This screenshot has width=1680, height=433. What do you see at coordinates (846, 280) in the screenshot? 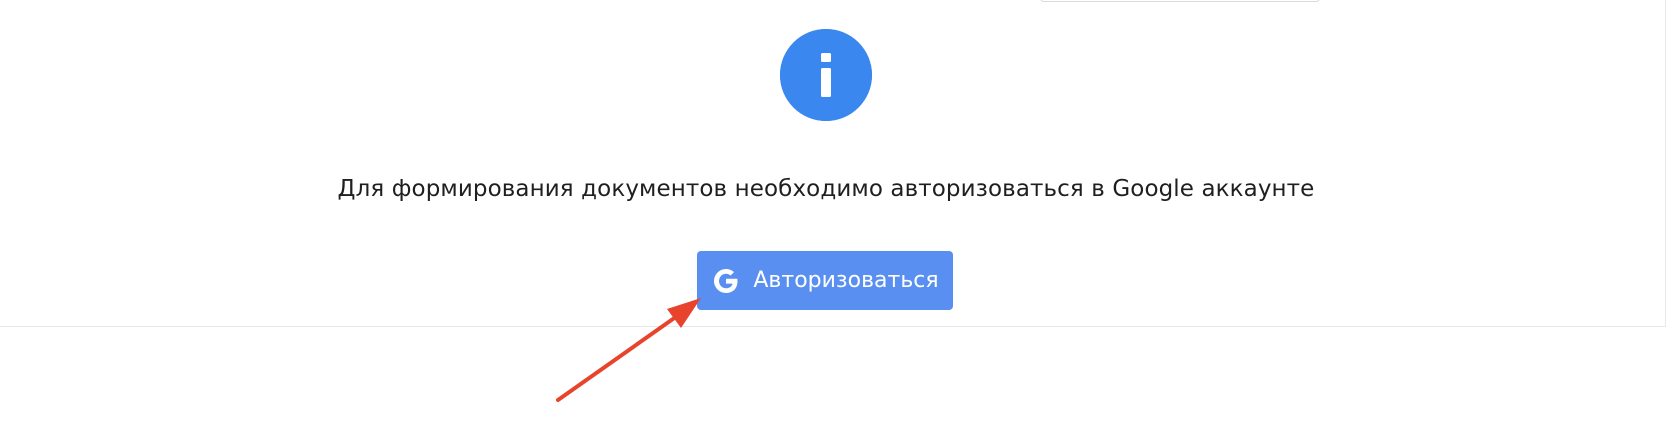
I see `auth-button-label: Авторизоваться` at bounding box center [846, 280].